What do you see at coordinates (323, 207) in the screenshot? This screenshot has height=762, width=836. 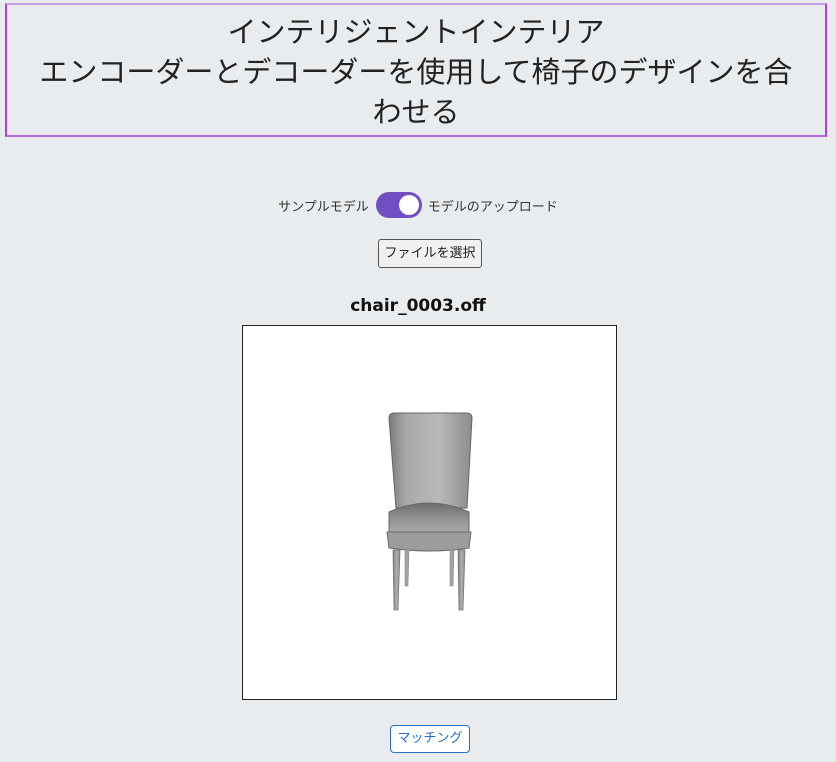 I see `sample-model-label: サンプルモデル` at bounding box center [323, 207].